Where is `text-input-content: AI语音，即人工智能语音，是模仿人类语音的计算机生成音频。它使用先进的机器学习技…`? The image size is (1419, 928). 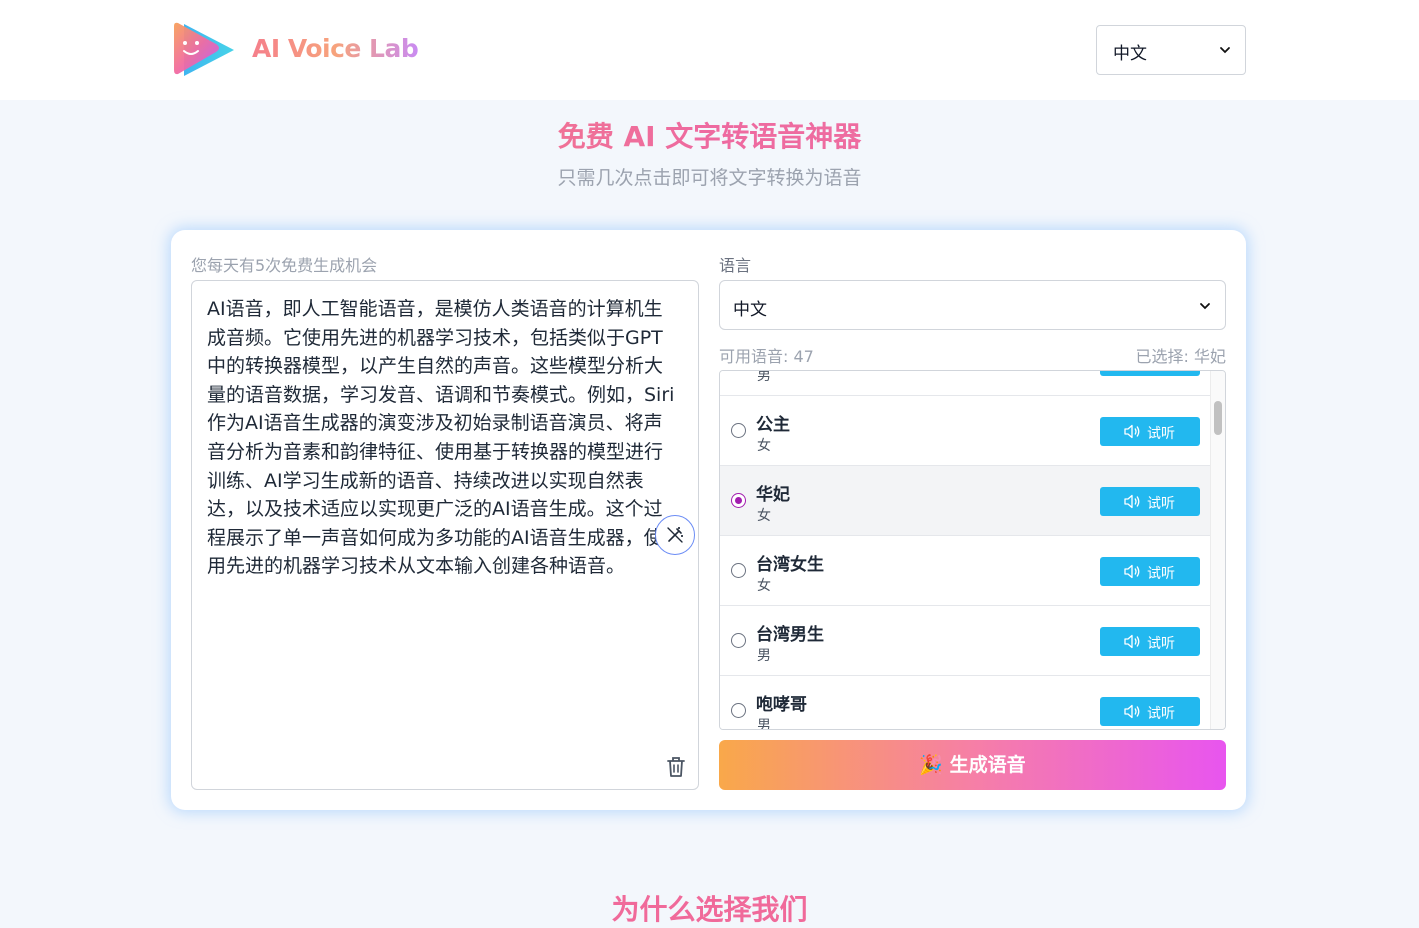 text-input-content: AI语音，即人工智能语音，是模仿人类语音的计算机生成音频。它使用先进的机器学习技… is located at coordinates (442, 438).